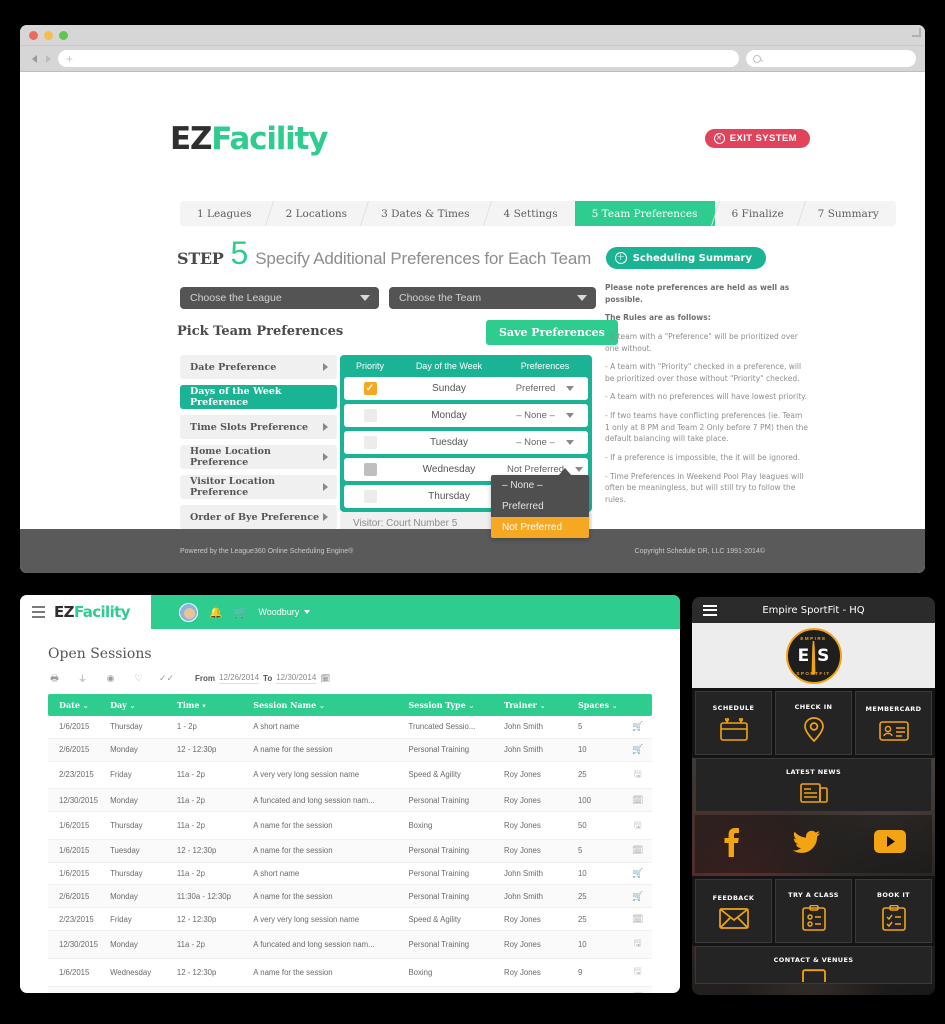  I want to click on tab-summary: 7 Summary, so click(848, 213).